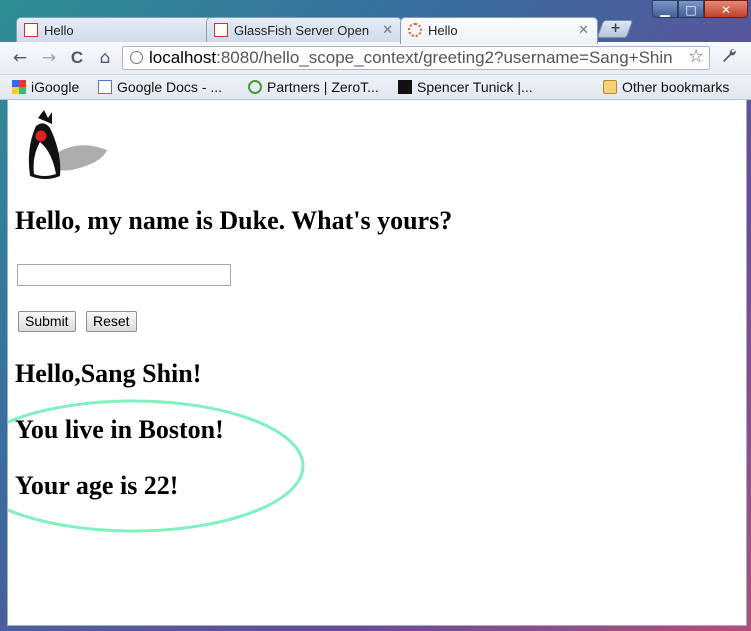  I want to click on tab-glassfish: GlassFish Server Open ✕, so click(304, 30).